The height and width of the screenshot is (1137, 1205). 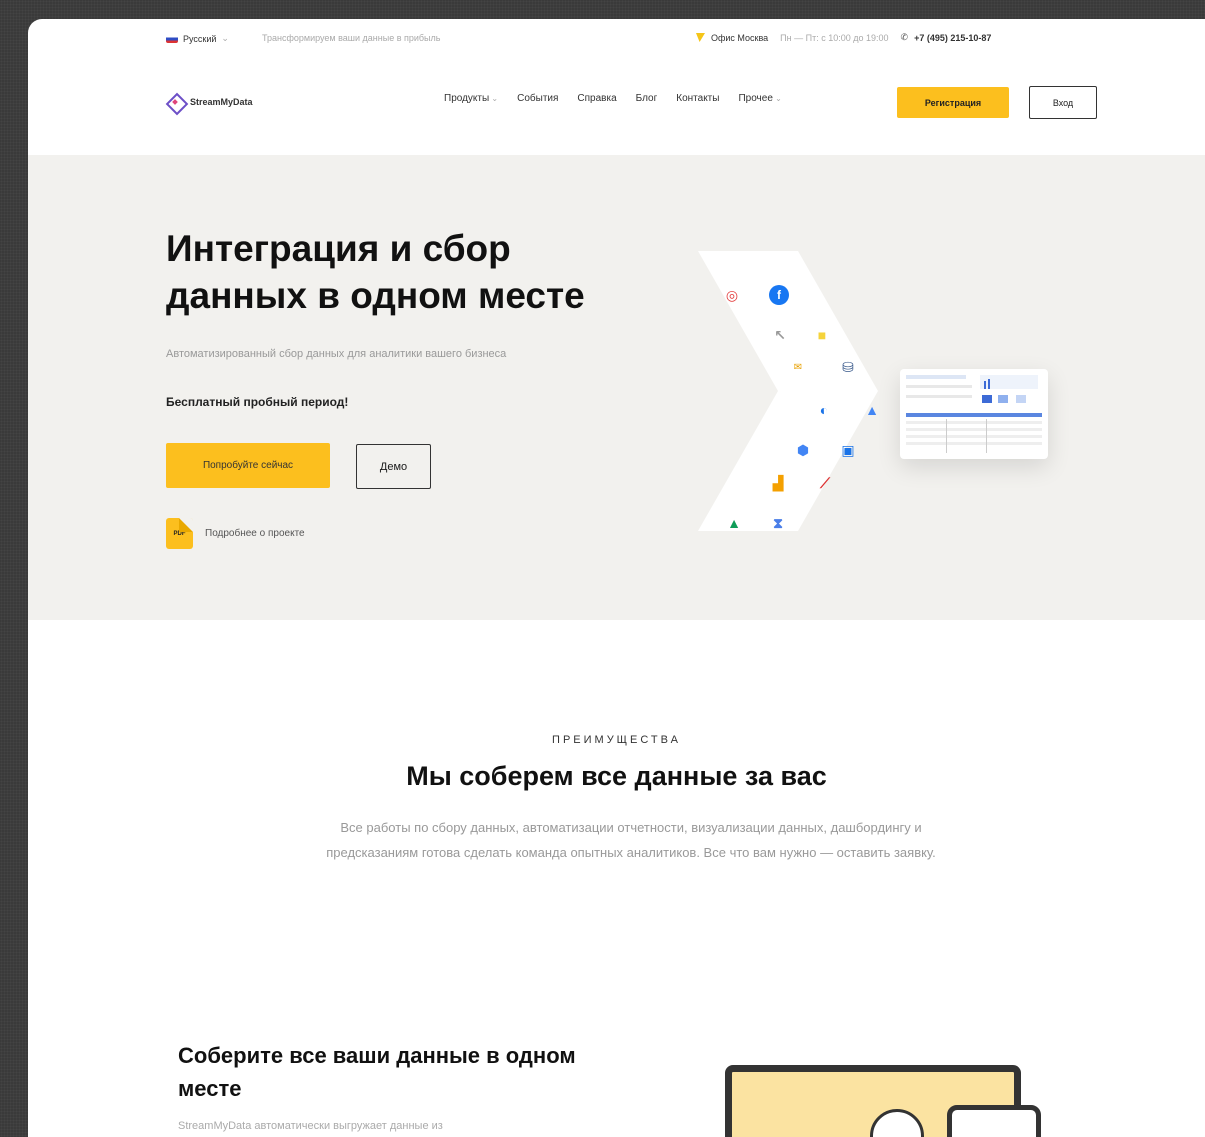 What do you see at coordinates (351, 38) in the screenshot?
I see `tagline: Трансформируем ваши данные в прибыль` at bounding box center [351, 38].